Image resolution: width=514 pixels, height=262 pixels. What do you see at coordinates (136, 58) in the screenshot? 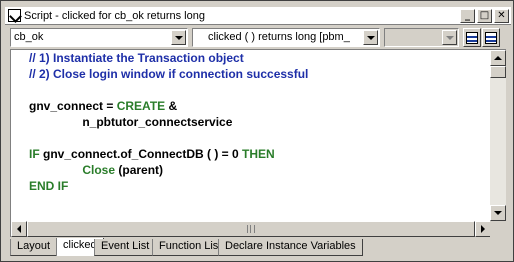
I see `code-comment: // 1) Instantiate the Transaction object` at bounding box center [136, 58].